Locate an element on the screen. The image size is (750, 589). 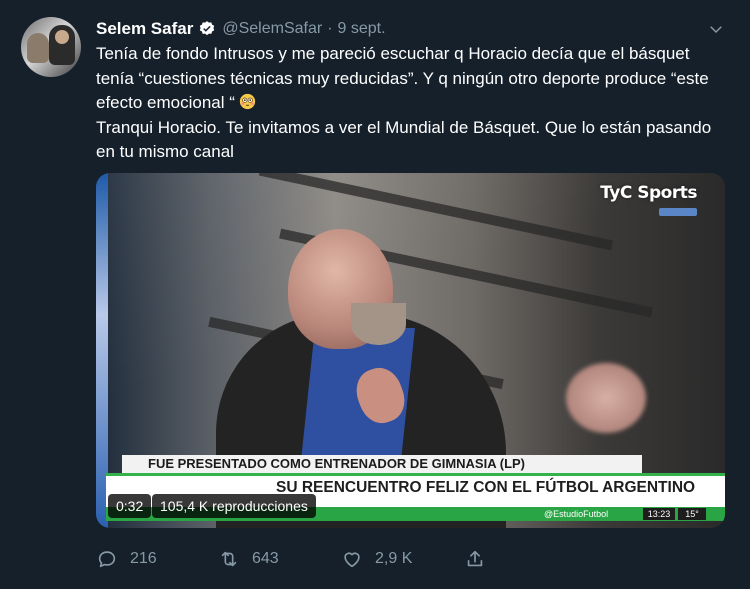
user-avatar is located at coordinates (51, 47).